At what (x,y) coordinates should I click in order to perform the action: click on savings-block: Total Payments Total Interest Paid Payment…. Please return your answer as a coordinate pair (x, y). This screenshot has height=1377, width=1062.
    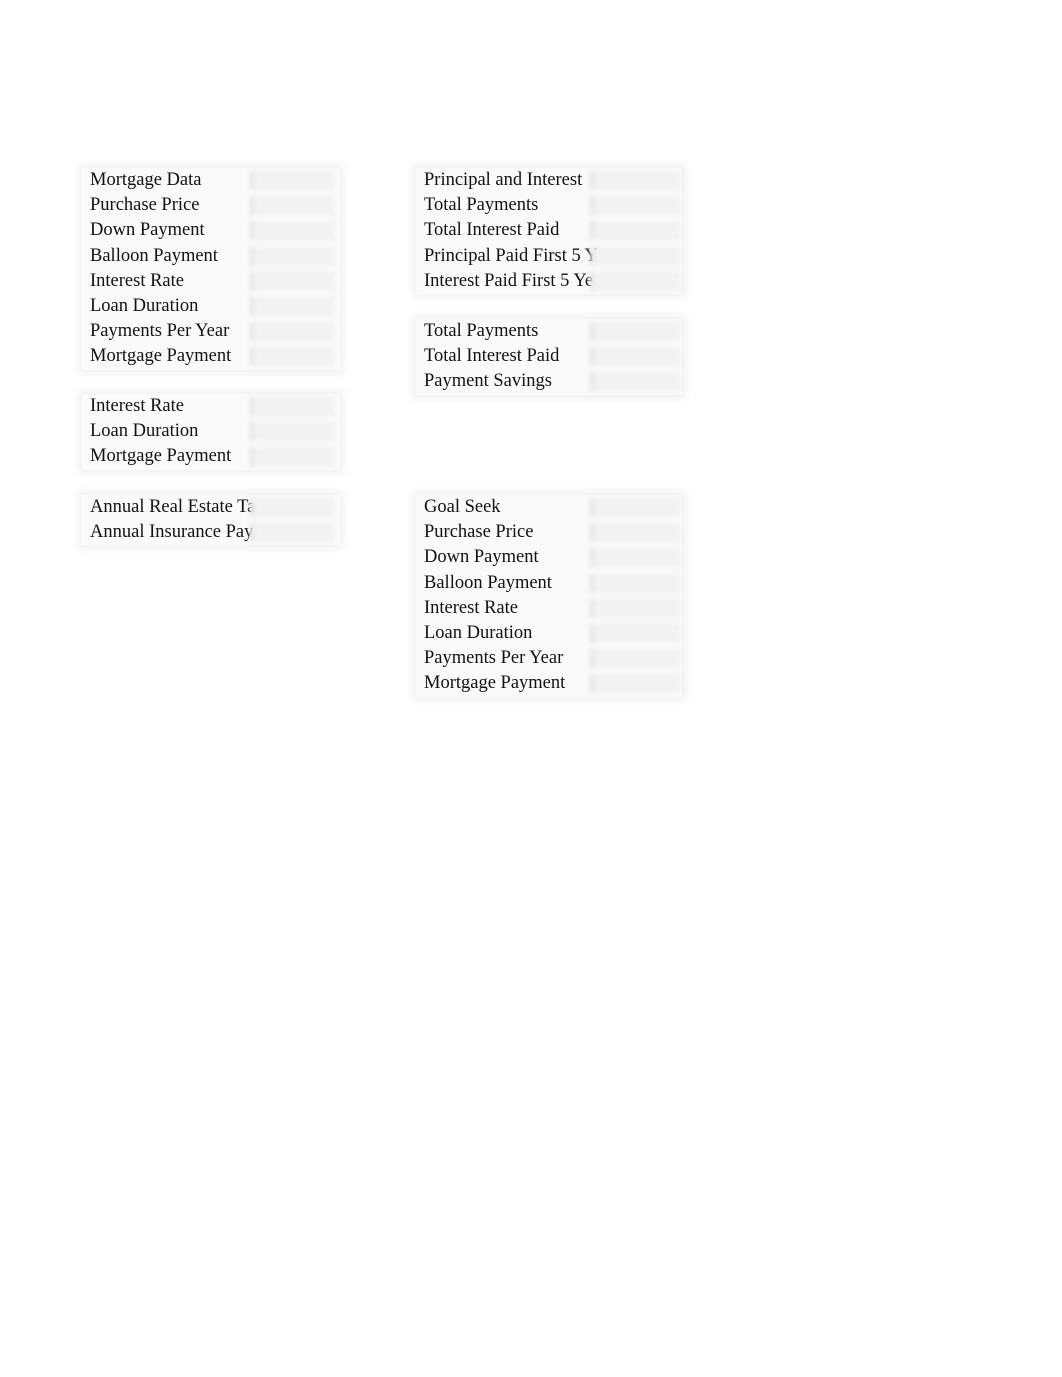
    Looking at the image, I should click on (549, 357).